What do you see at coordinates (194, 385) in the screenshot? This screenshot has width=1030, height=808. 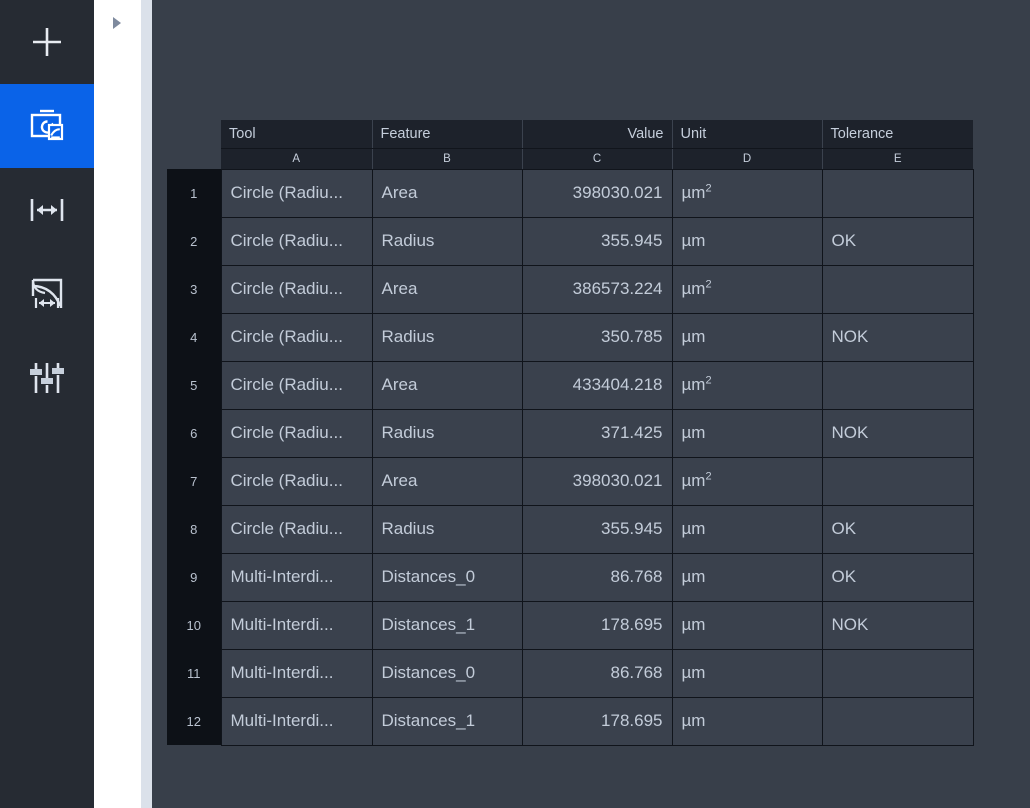 I see `row-number-header: 5` at bounding box center [194, 385].